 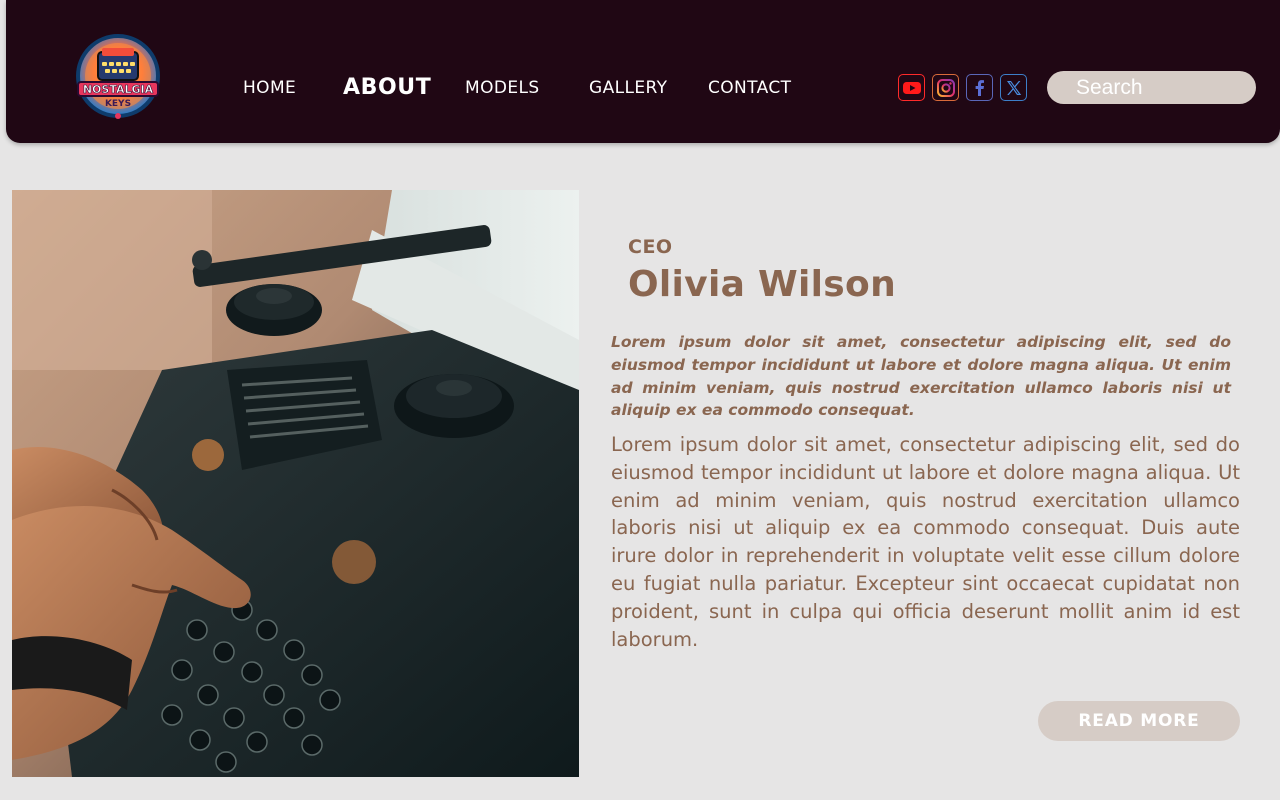 What do you see at coordinates (1151, 87) in the screenshot?
I see `search-input` at bounding box center [1151, 87].